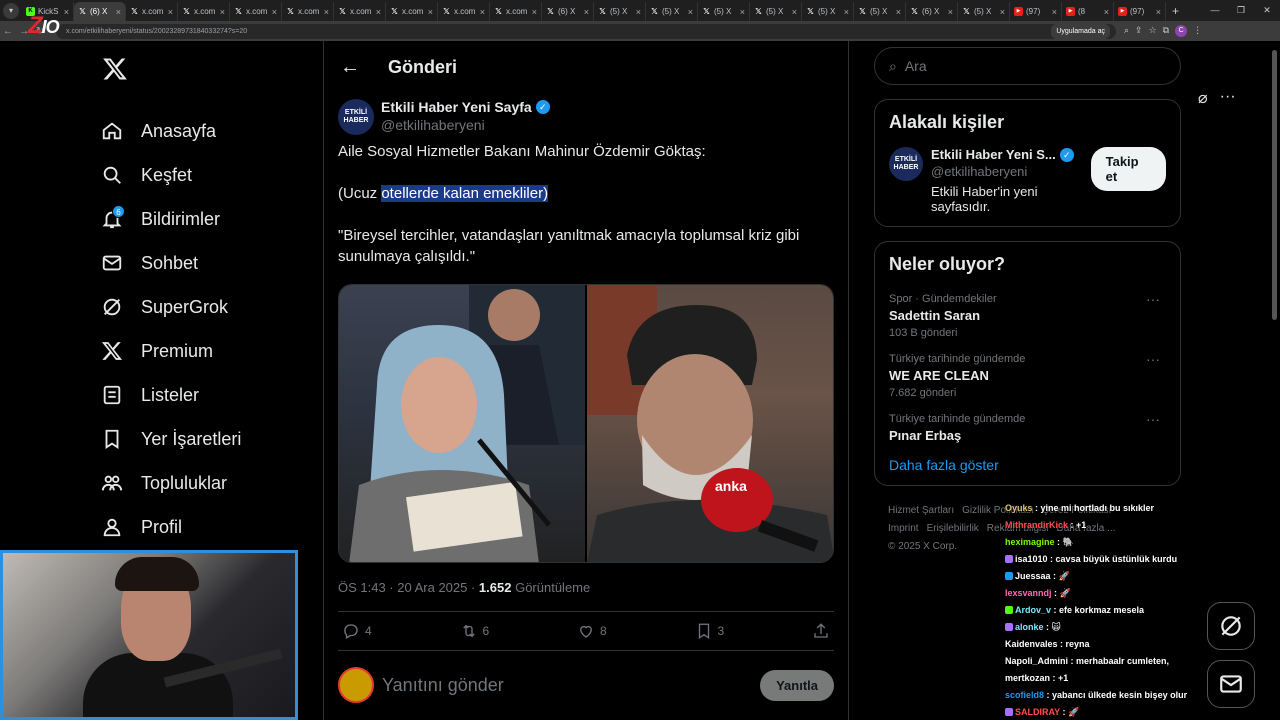 This screenshot has height=720, width=1280. What do you see at coordinates (1030, 542) in the screenshot?
I see `chat-username: heximagine` at bounding box center [1030, 542].